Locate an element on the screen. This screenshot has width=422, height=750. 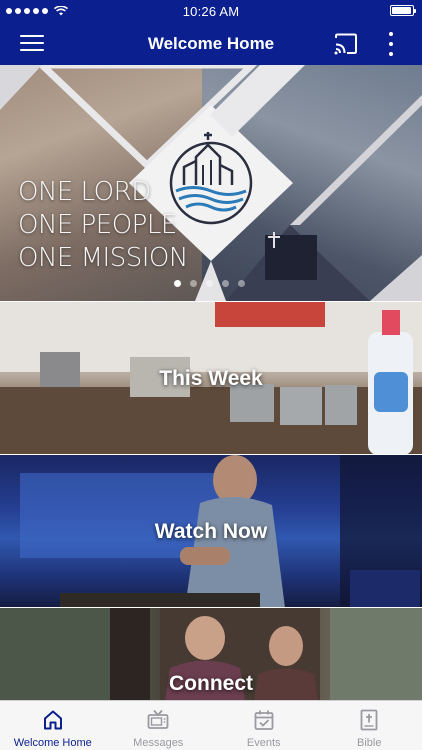
tile-label: Connect is located at coordinates (211, 683).